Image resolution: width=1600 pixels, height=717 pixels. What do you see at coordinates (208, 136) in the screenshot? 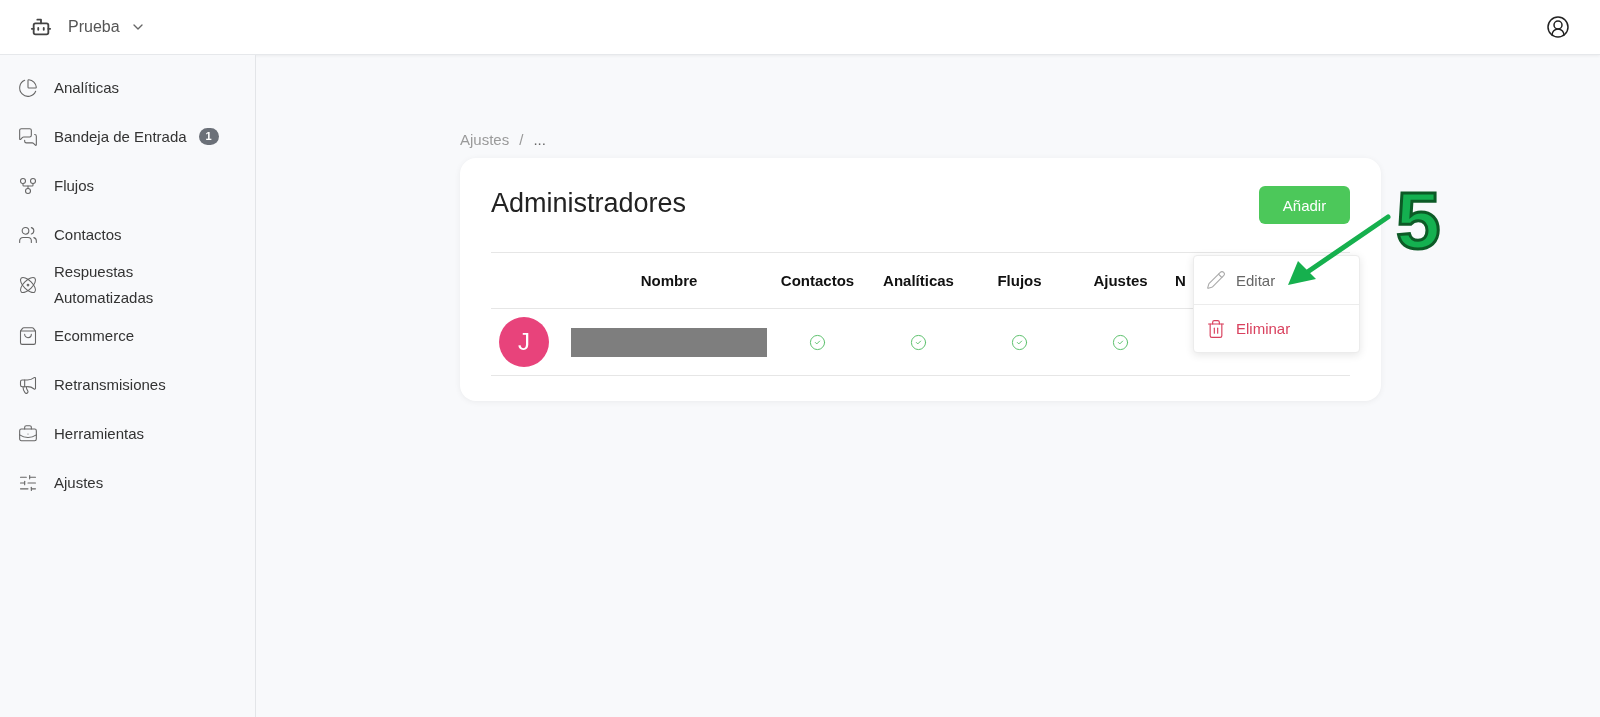
I see `unread-count: 1` at bounding box center [208, 136].